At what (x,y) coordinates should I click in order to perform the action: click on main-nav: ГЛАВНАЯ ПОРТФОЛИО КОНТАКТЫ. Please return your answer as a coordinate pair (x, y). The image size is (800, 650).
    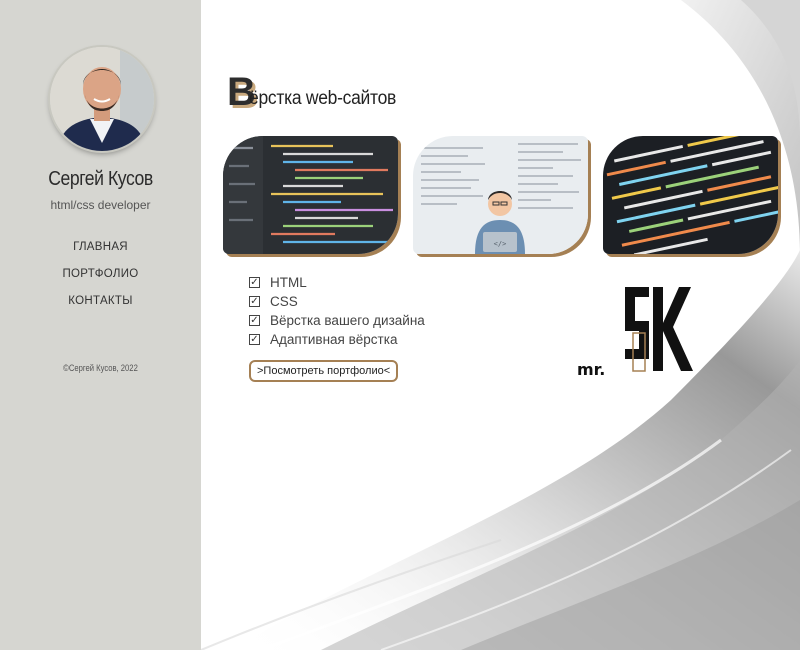
    Looking at the image, I should click on (100, 280).